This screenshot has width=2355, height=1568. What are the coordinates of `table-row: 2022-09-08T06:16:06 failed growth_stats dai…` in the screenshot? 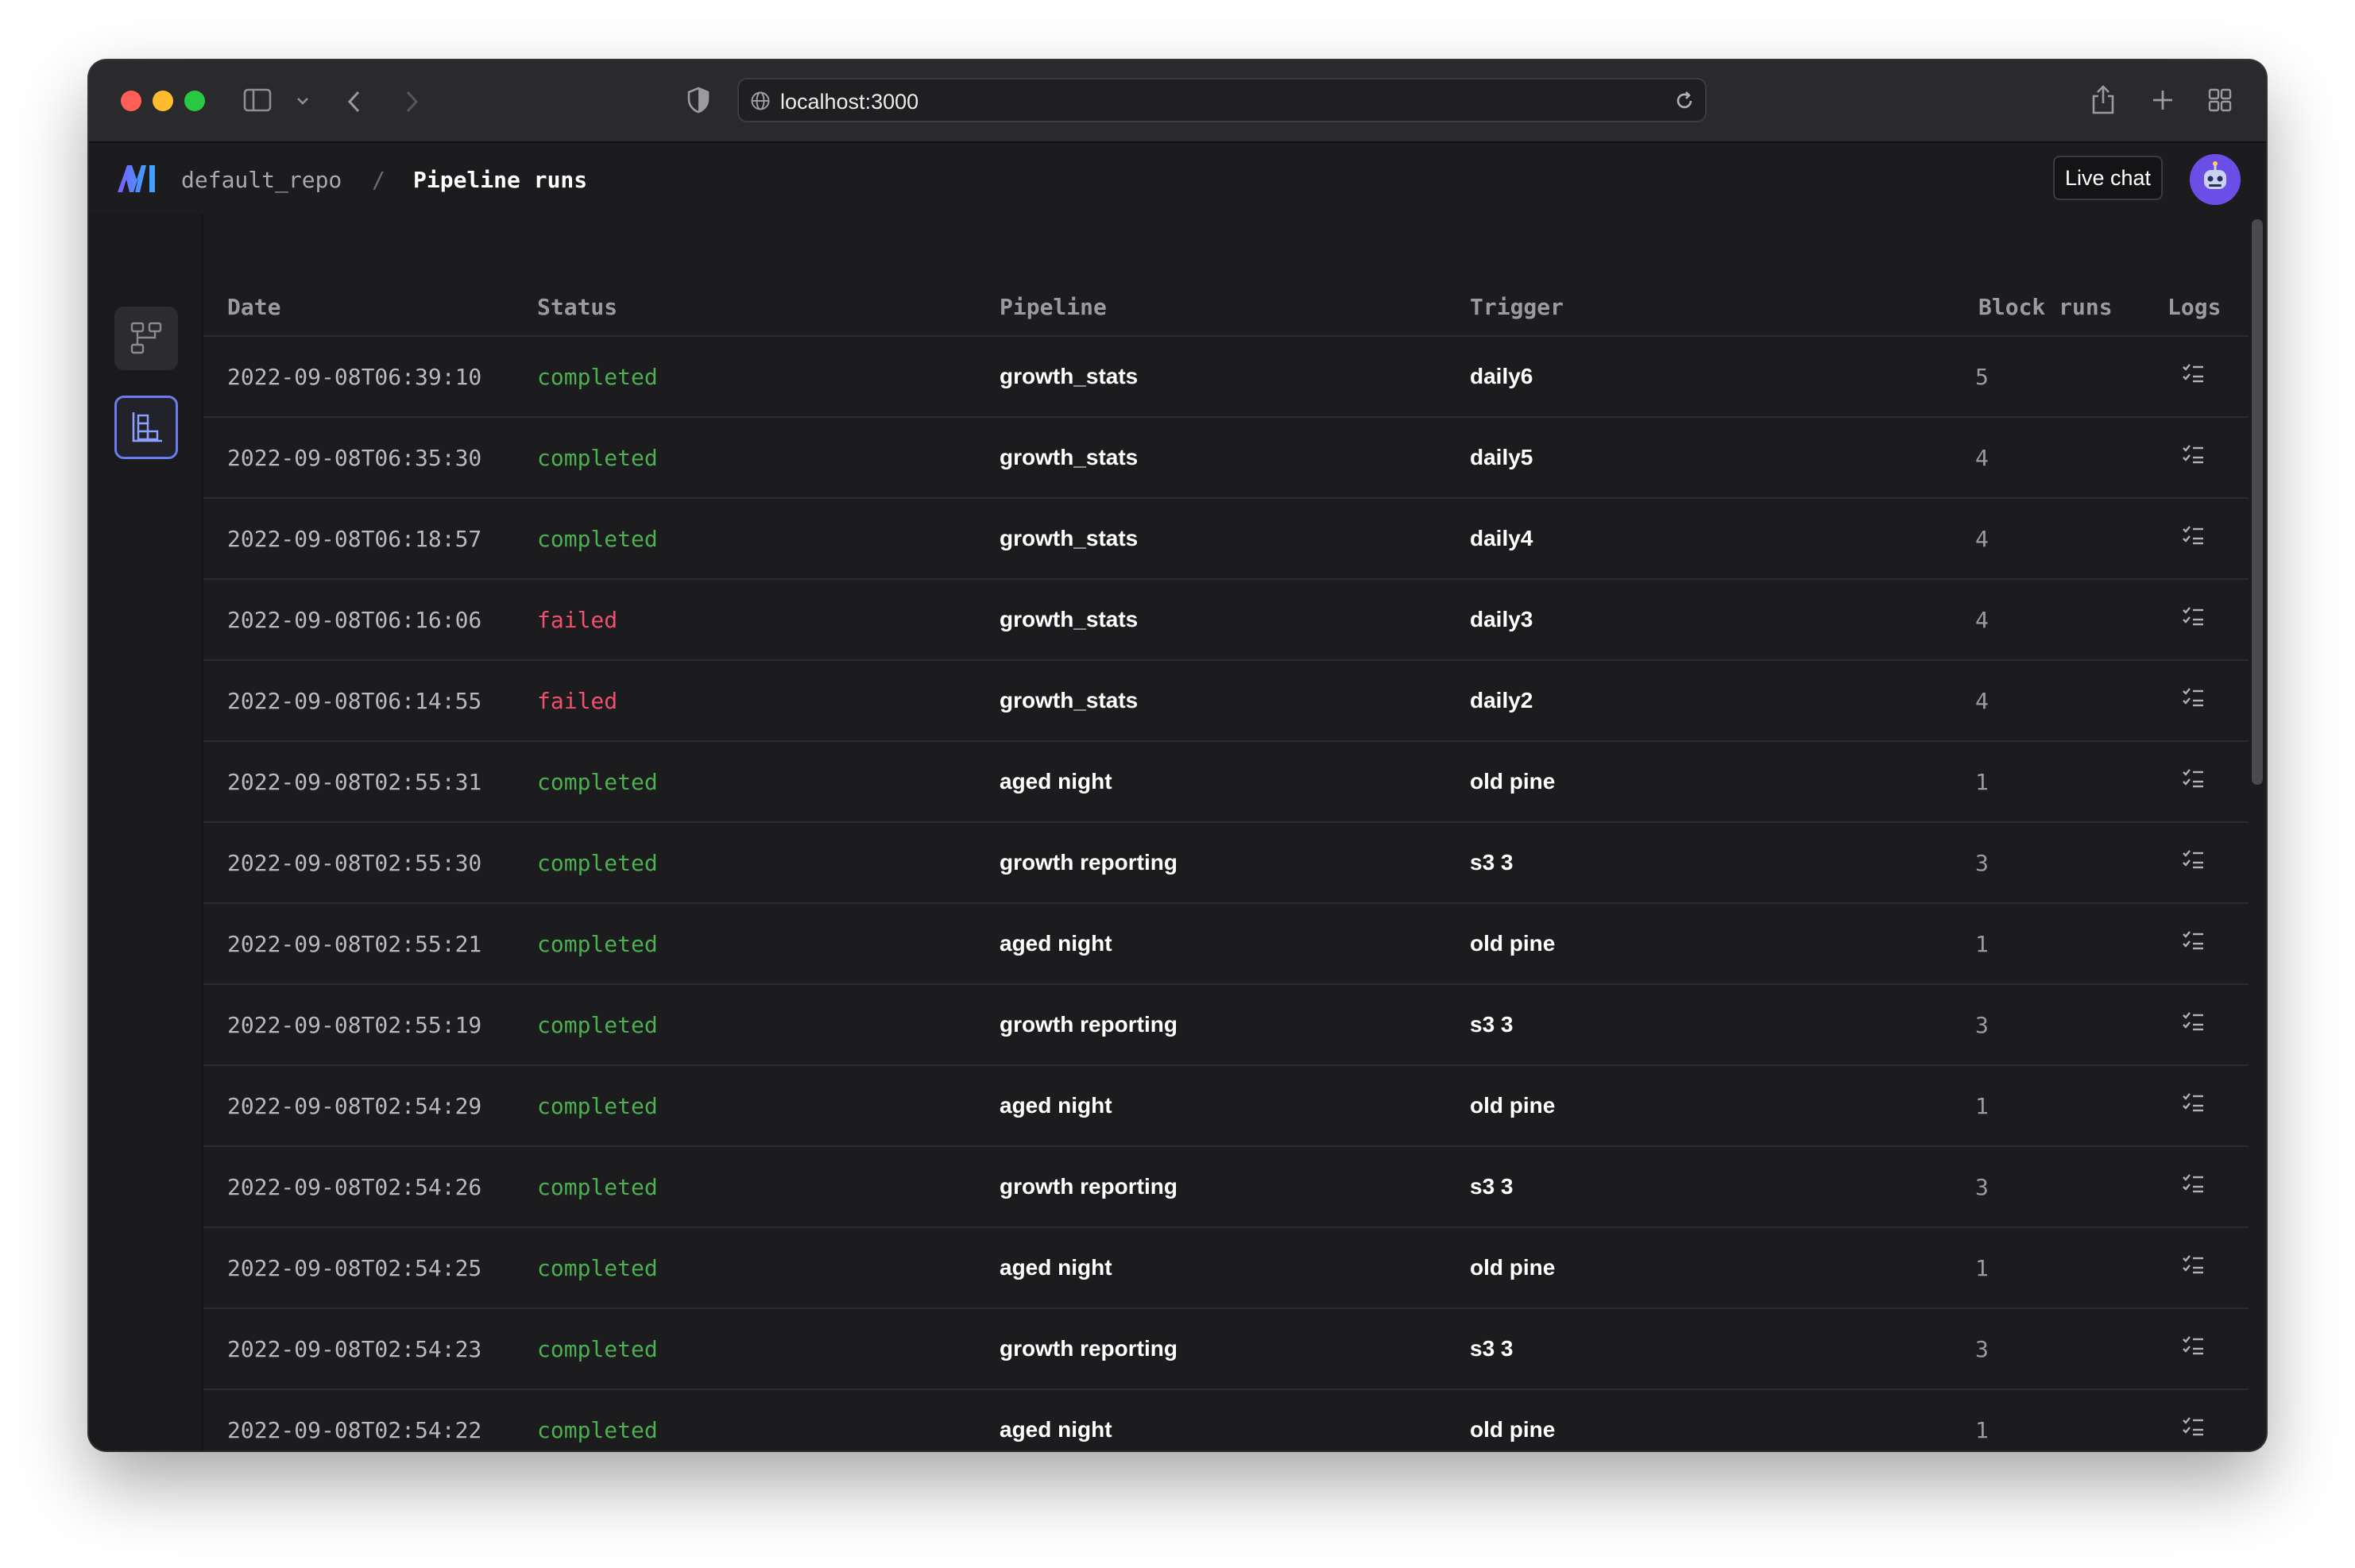 It's located at (1226, 618).